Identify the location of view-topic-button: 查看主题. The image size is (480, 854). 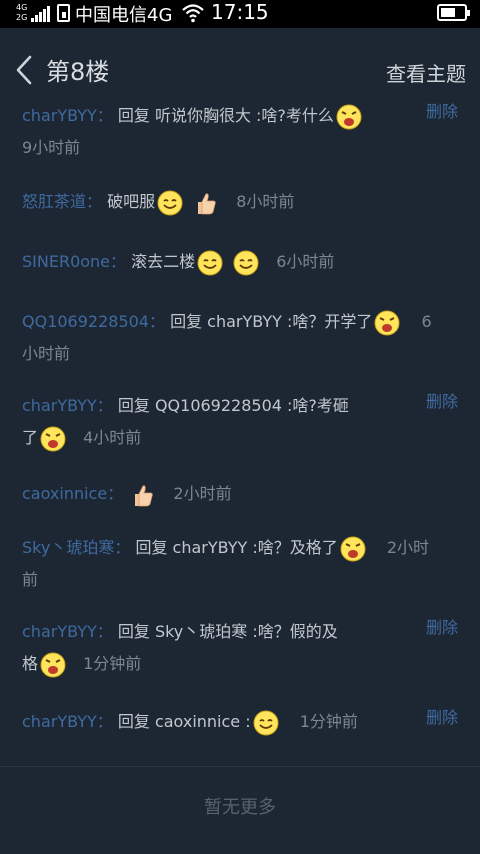
(426, 72).